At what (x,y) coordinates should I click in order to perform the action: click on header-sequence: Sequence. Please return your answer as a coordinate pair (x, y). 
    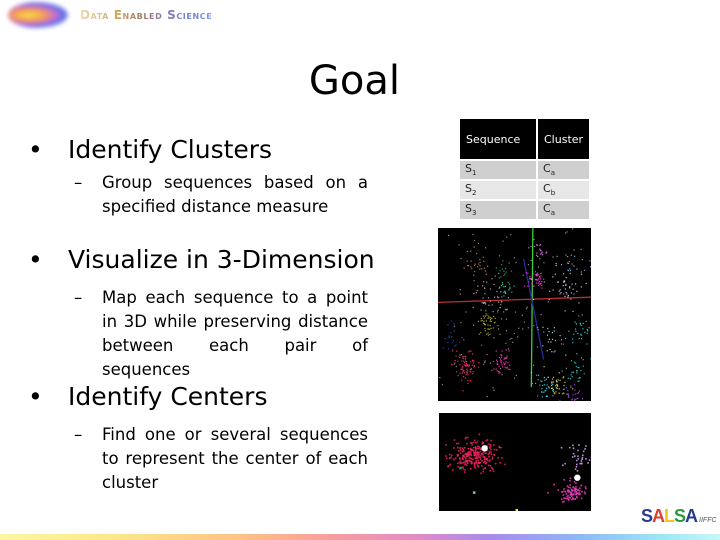
    Looking at the image, I should click on (498, 139).